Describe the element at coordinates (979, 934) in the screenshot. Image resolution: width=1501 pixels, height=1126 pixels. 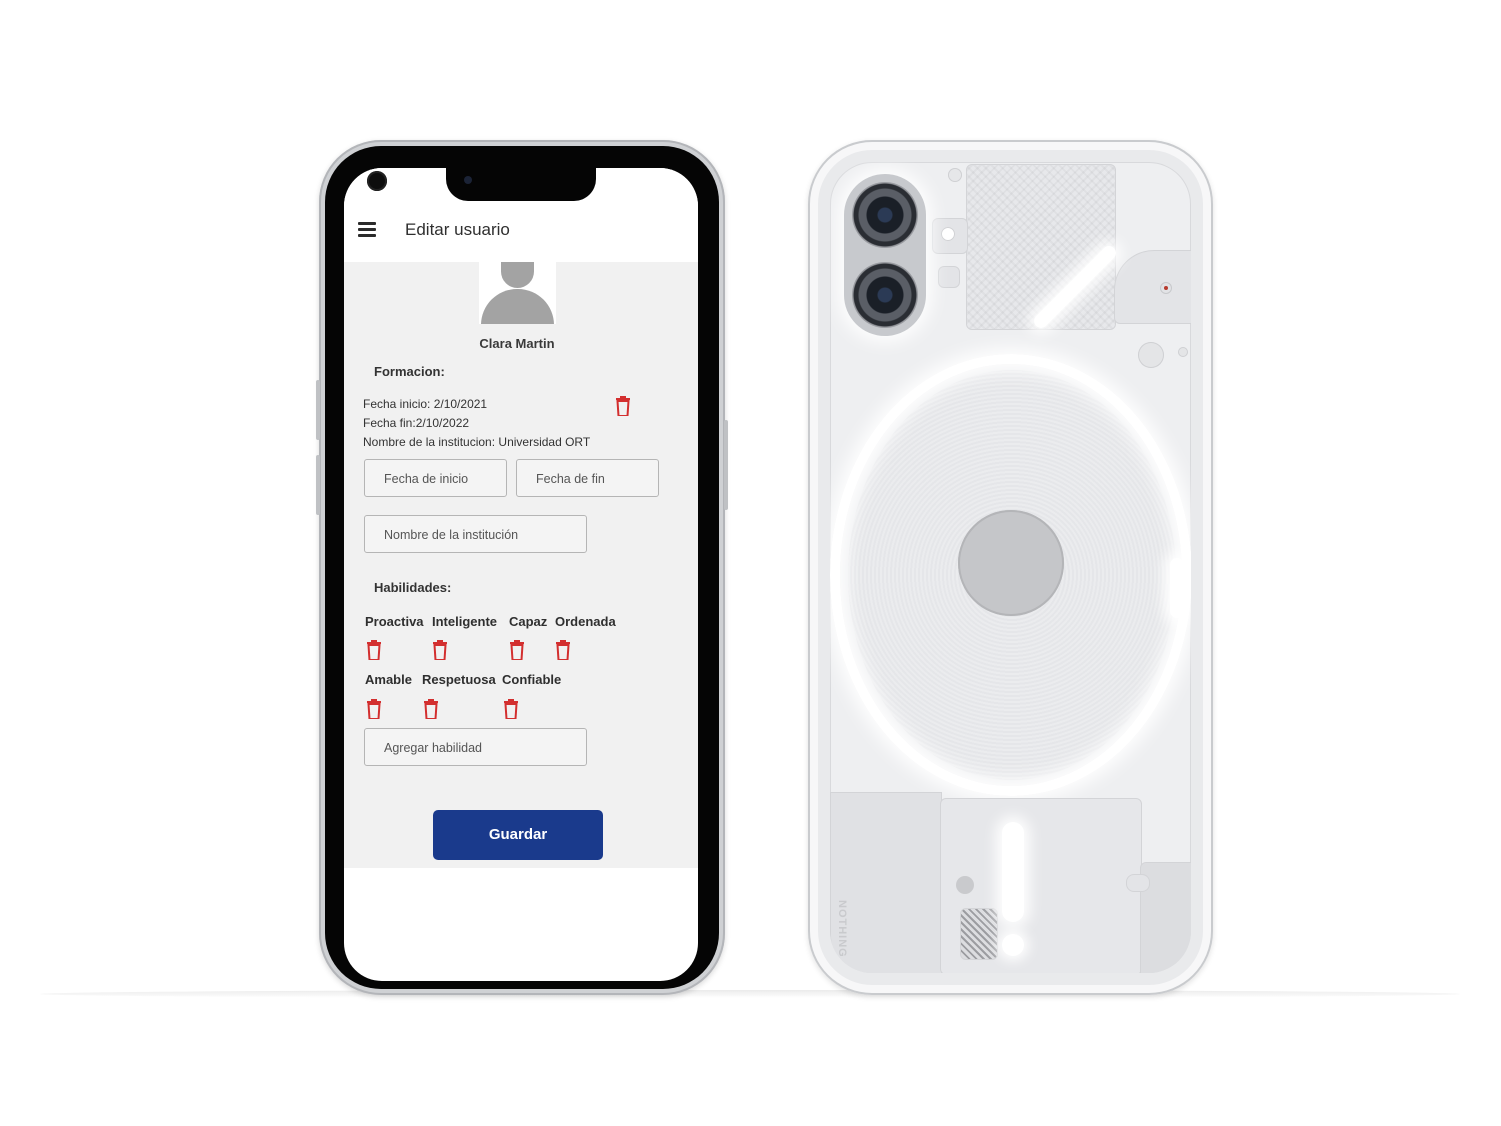
I see `speaker-grille` at that location.